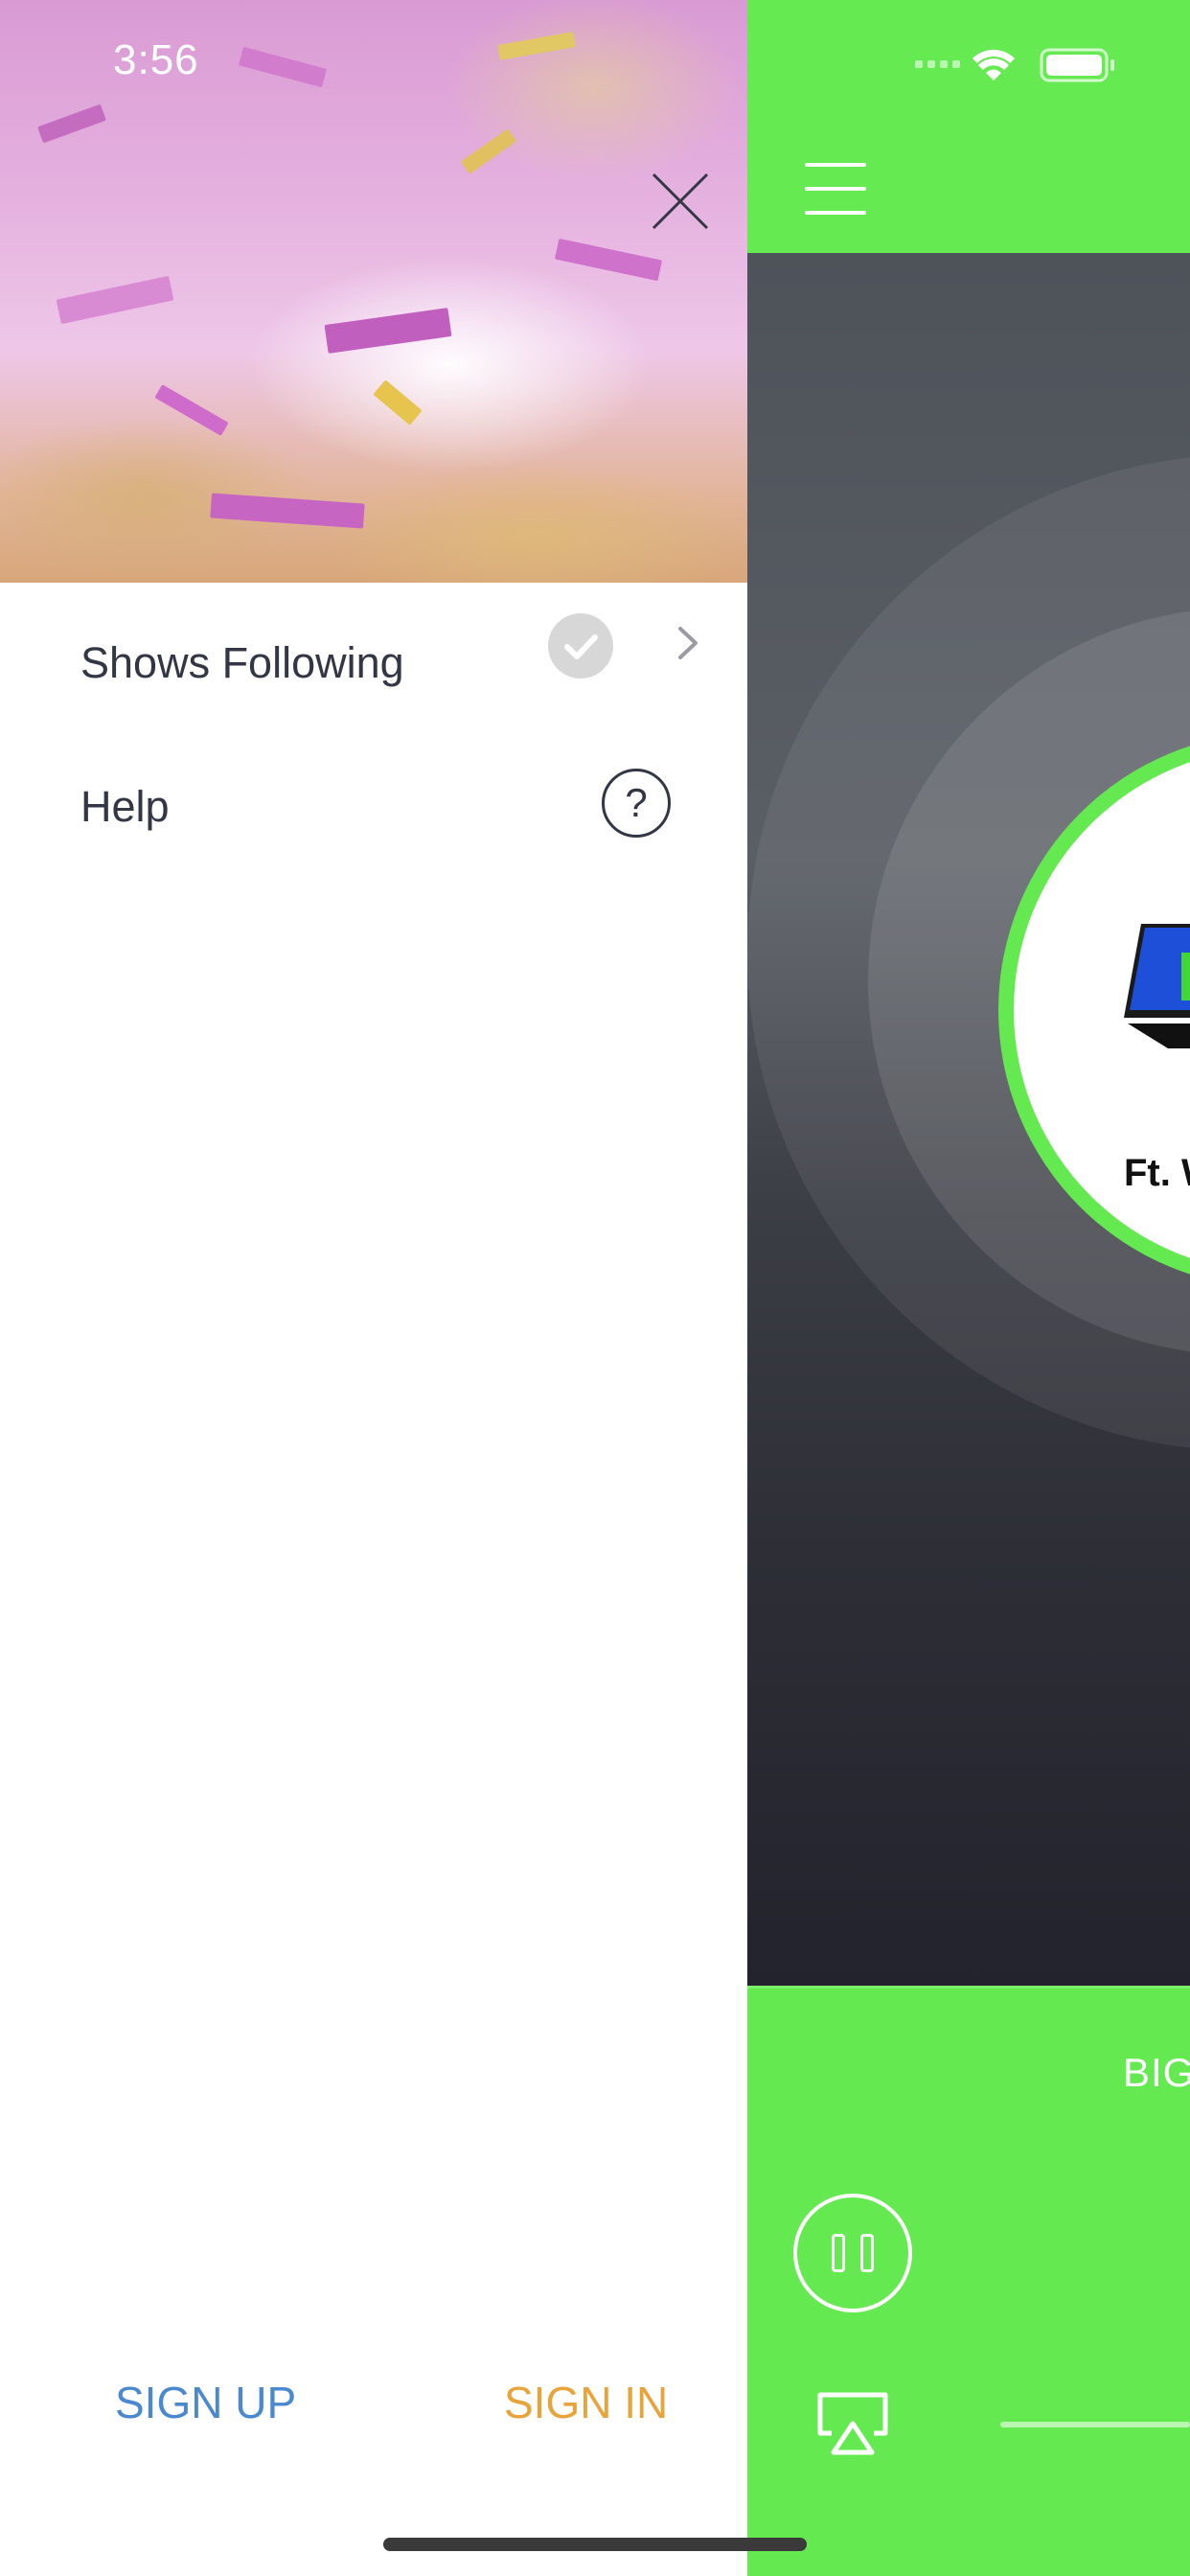 This screenshot has height=2576, width=1190. Describe the element at coordinates (125, 806) in the screenshot. I see `menu-item-label: Help` at that location.